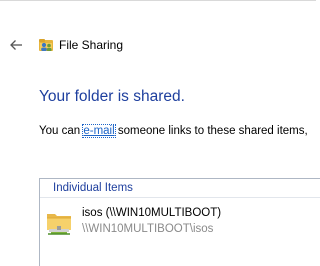  I want to click on individual-items-header: Individual Items, so click(93, 188).